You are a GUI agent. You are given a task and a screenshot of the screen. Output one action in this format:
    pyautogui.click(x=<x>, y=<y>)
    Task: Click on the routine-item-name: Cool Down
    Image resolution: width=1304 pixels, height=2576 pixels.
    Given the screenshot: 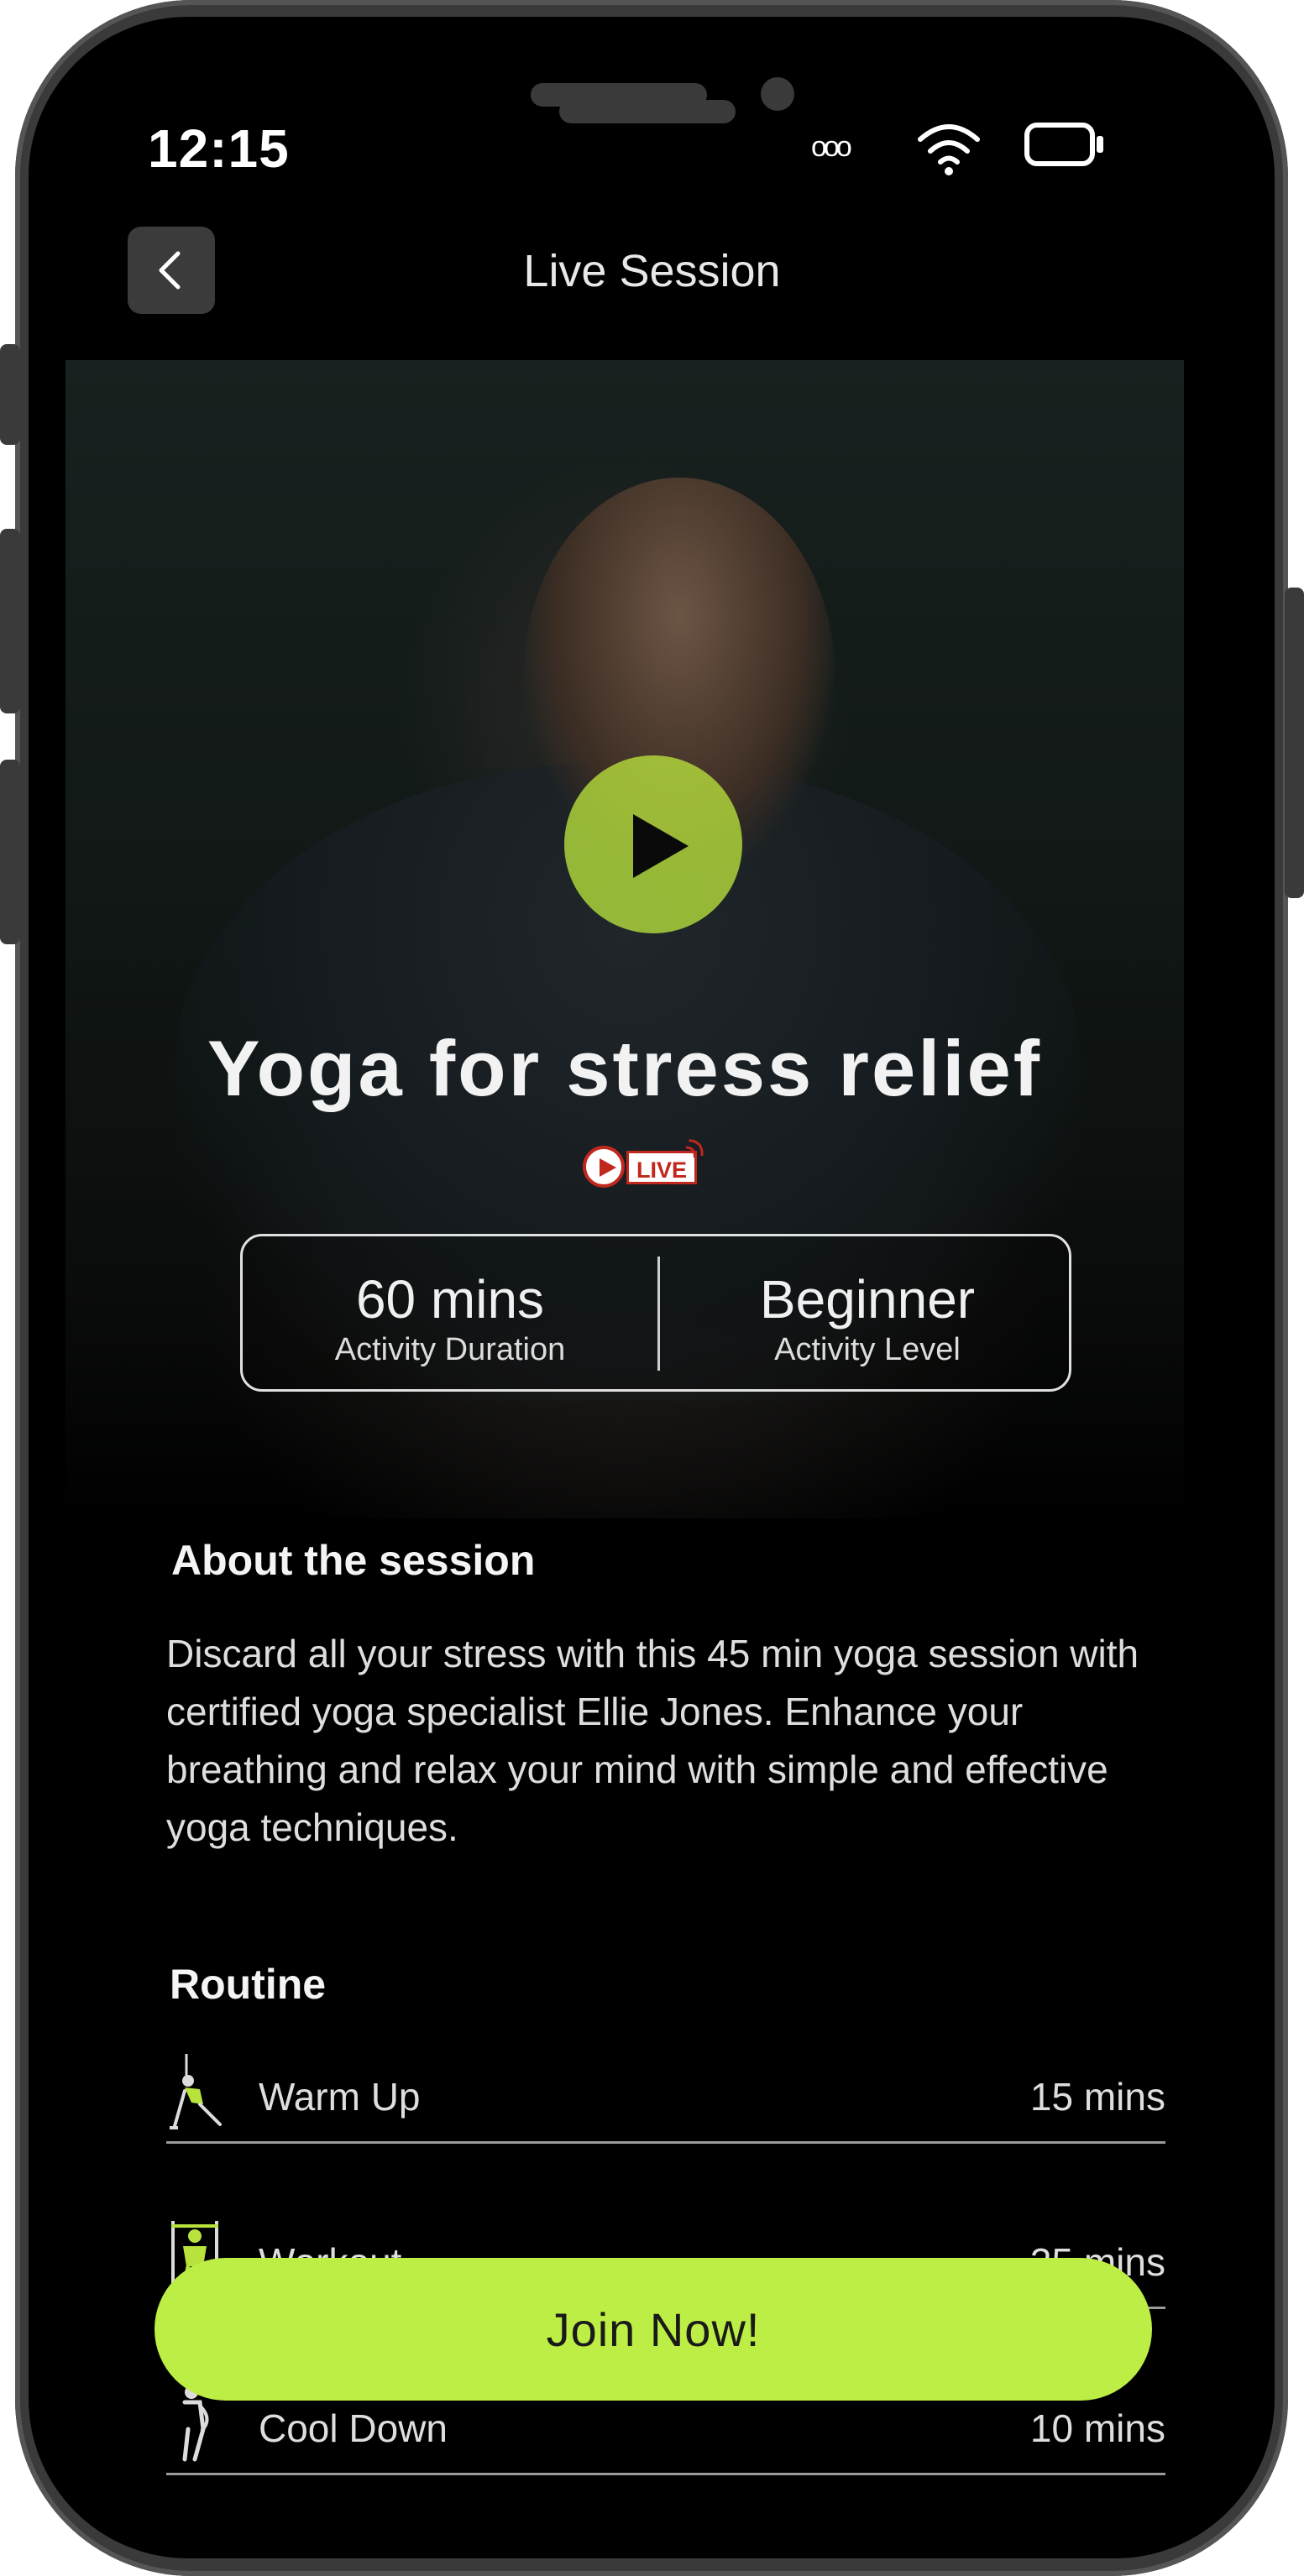 What is the action you would take?
    pyautogui.click(x=353, y=2428)
    